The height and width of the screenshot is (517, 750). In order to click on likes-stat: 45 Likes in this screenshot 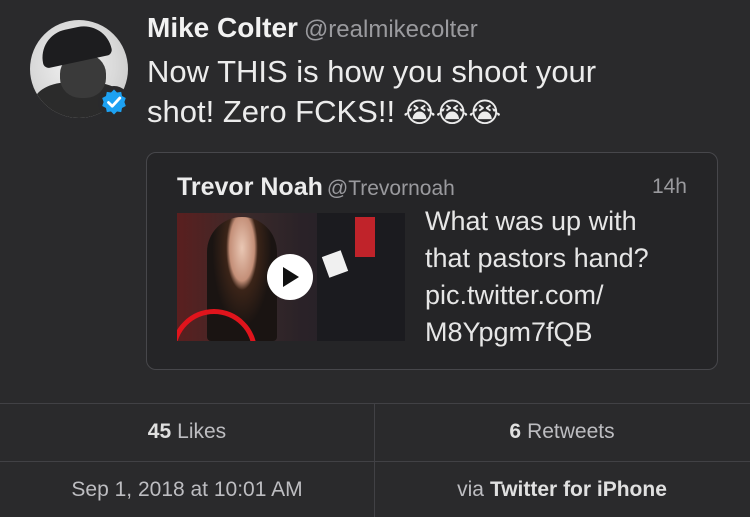, I will do `click(187, 432)`.